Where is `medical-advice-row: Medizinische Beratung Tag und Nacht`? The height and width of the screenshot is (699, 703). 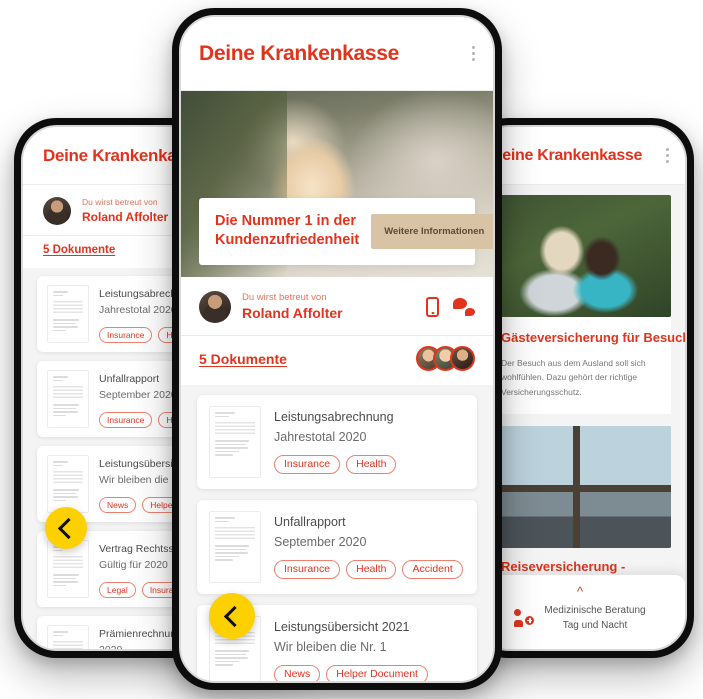
medical-advice-row: Medizinische Beratung Tag und Nacht is located at coordinates (580, 618).